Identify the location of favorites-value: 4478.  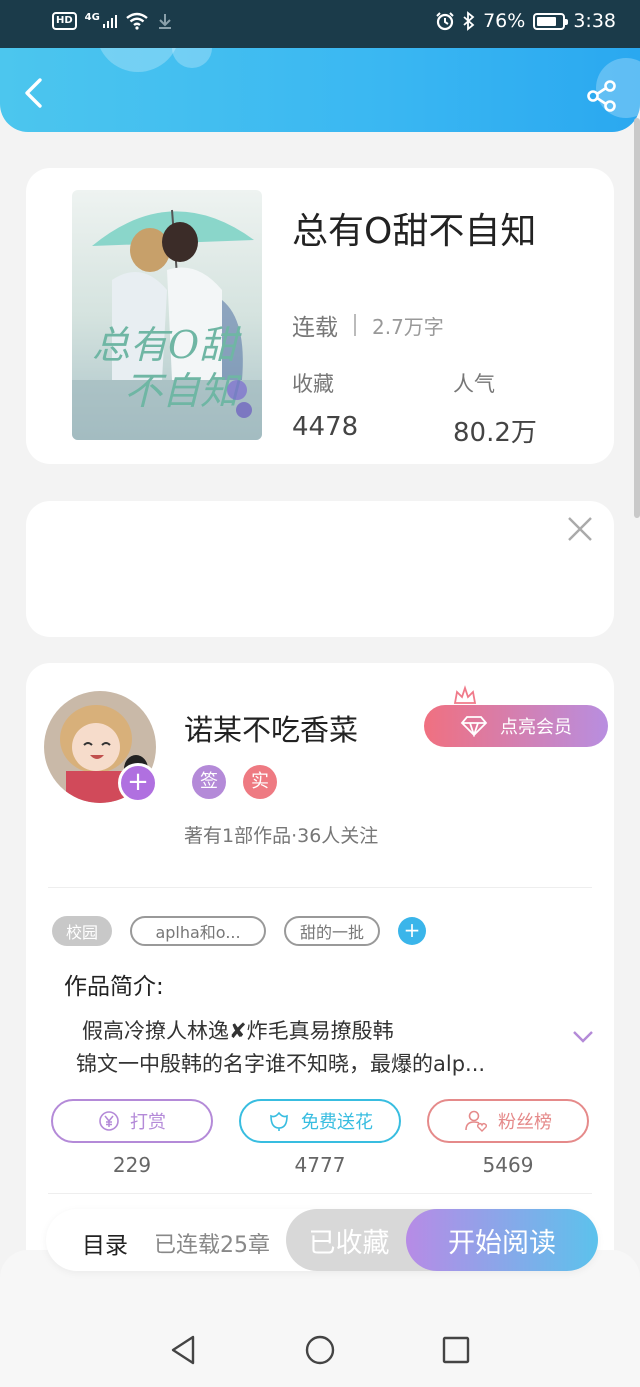
(325, 427).